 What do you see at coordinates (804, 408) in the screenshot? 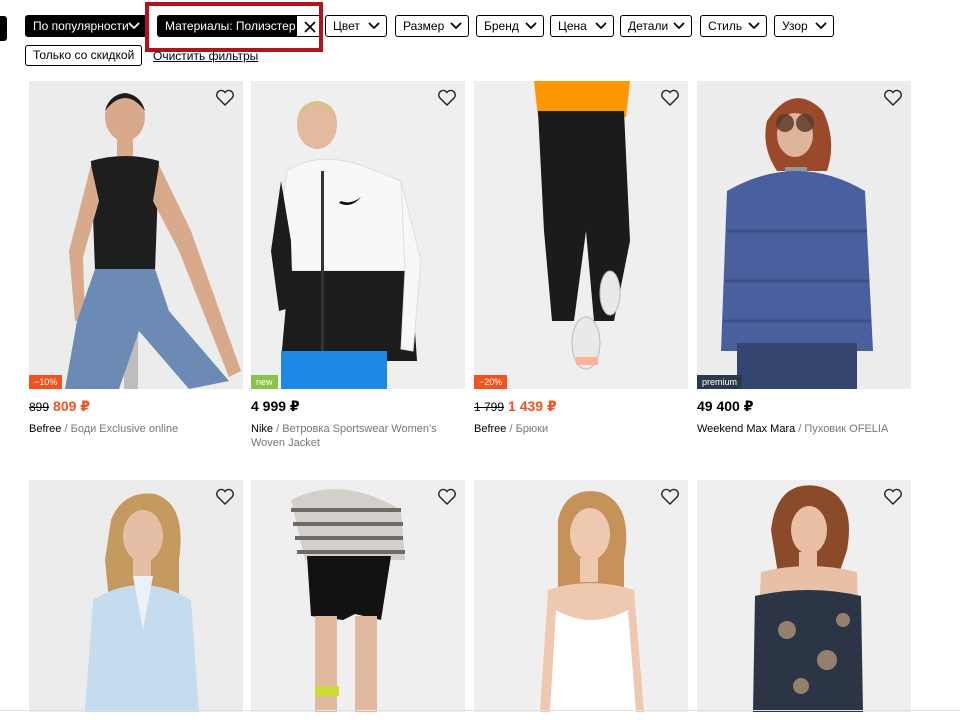
I see `price-line: 49 400 ₽` at bounding box center [804, 408].